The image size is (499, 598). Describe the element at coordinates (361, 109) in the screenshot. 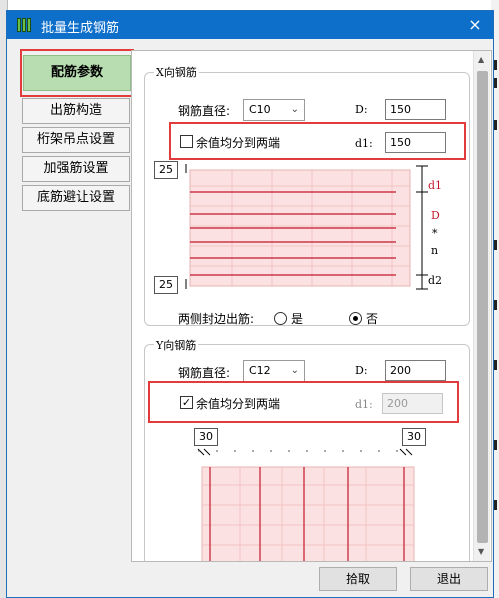

I see `x-spacing-label: D:` at that location.